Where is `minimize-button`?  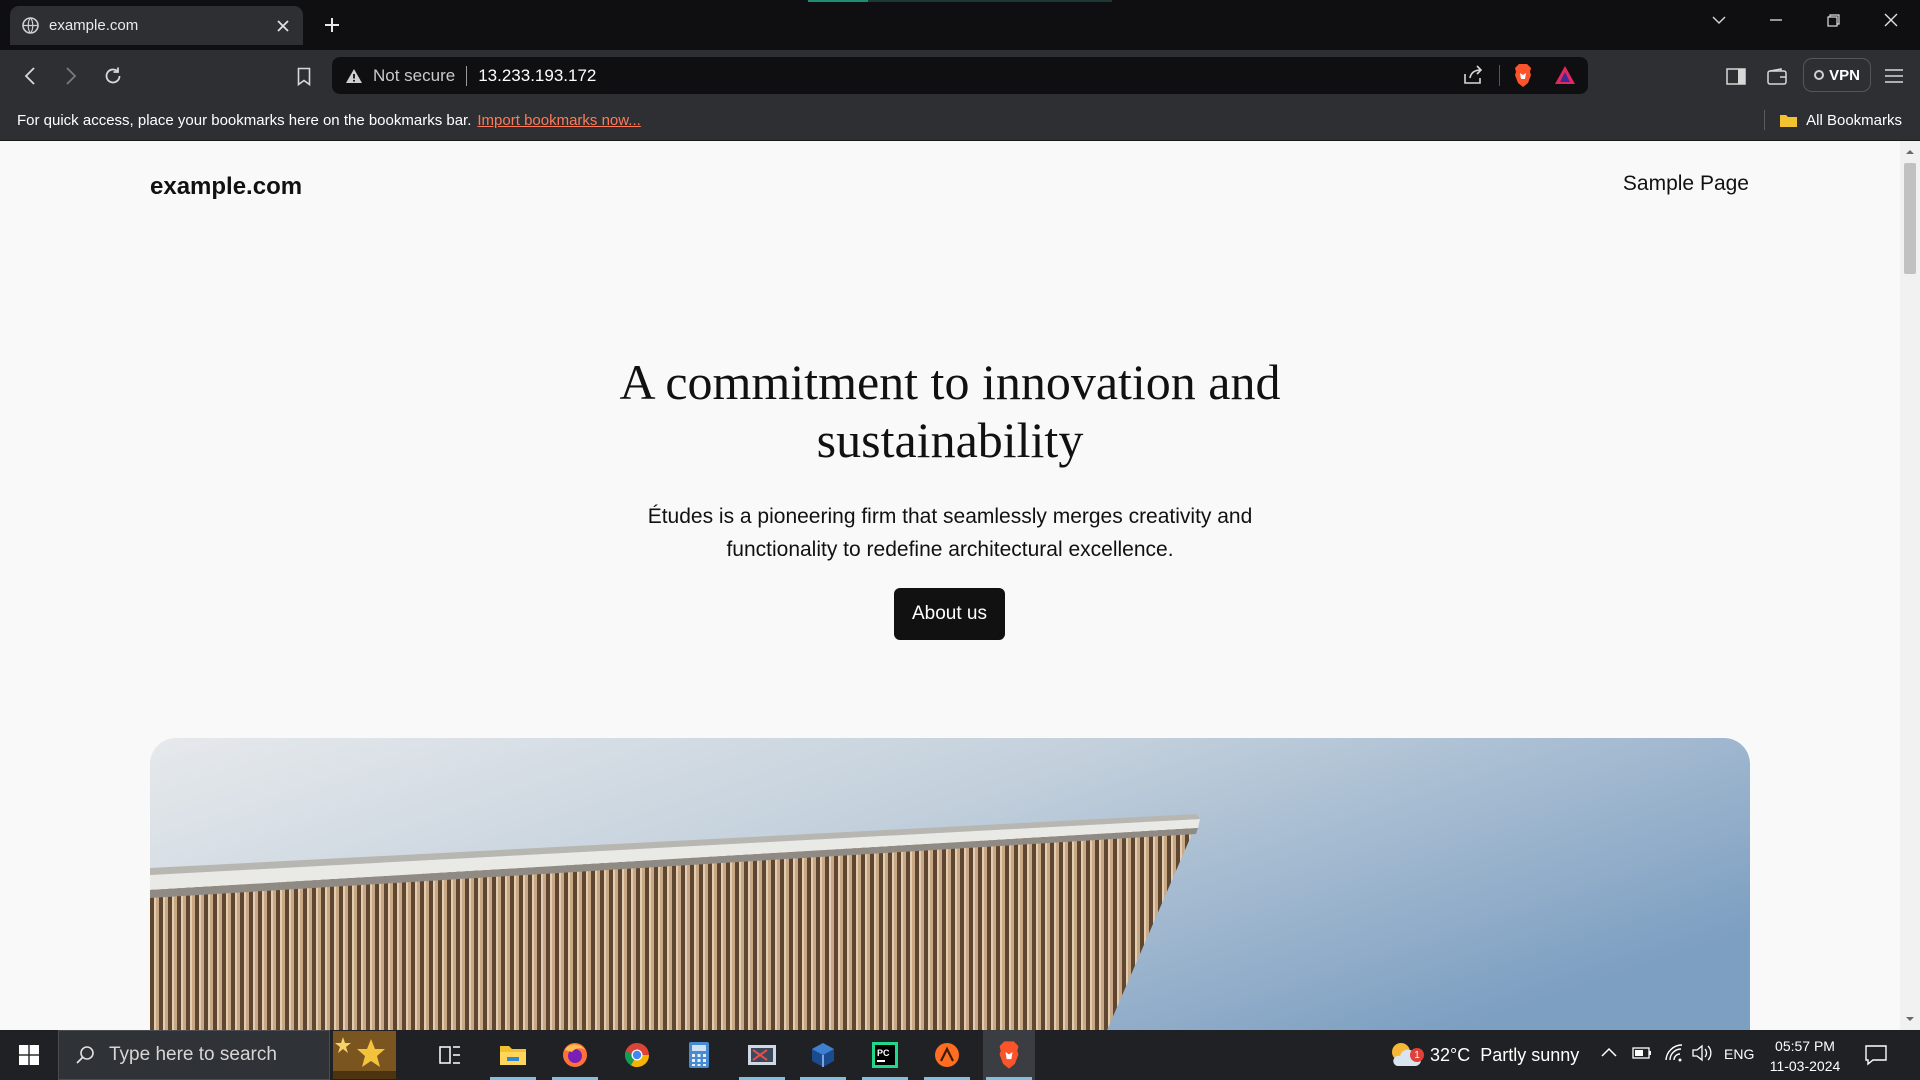
minimize-button is located at coordinates (1776, 20).